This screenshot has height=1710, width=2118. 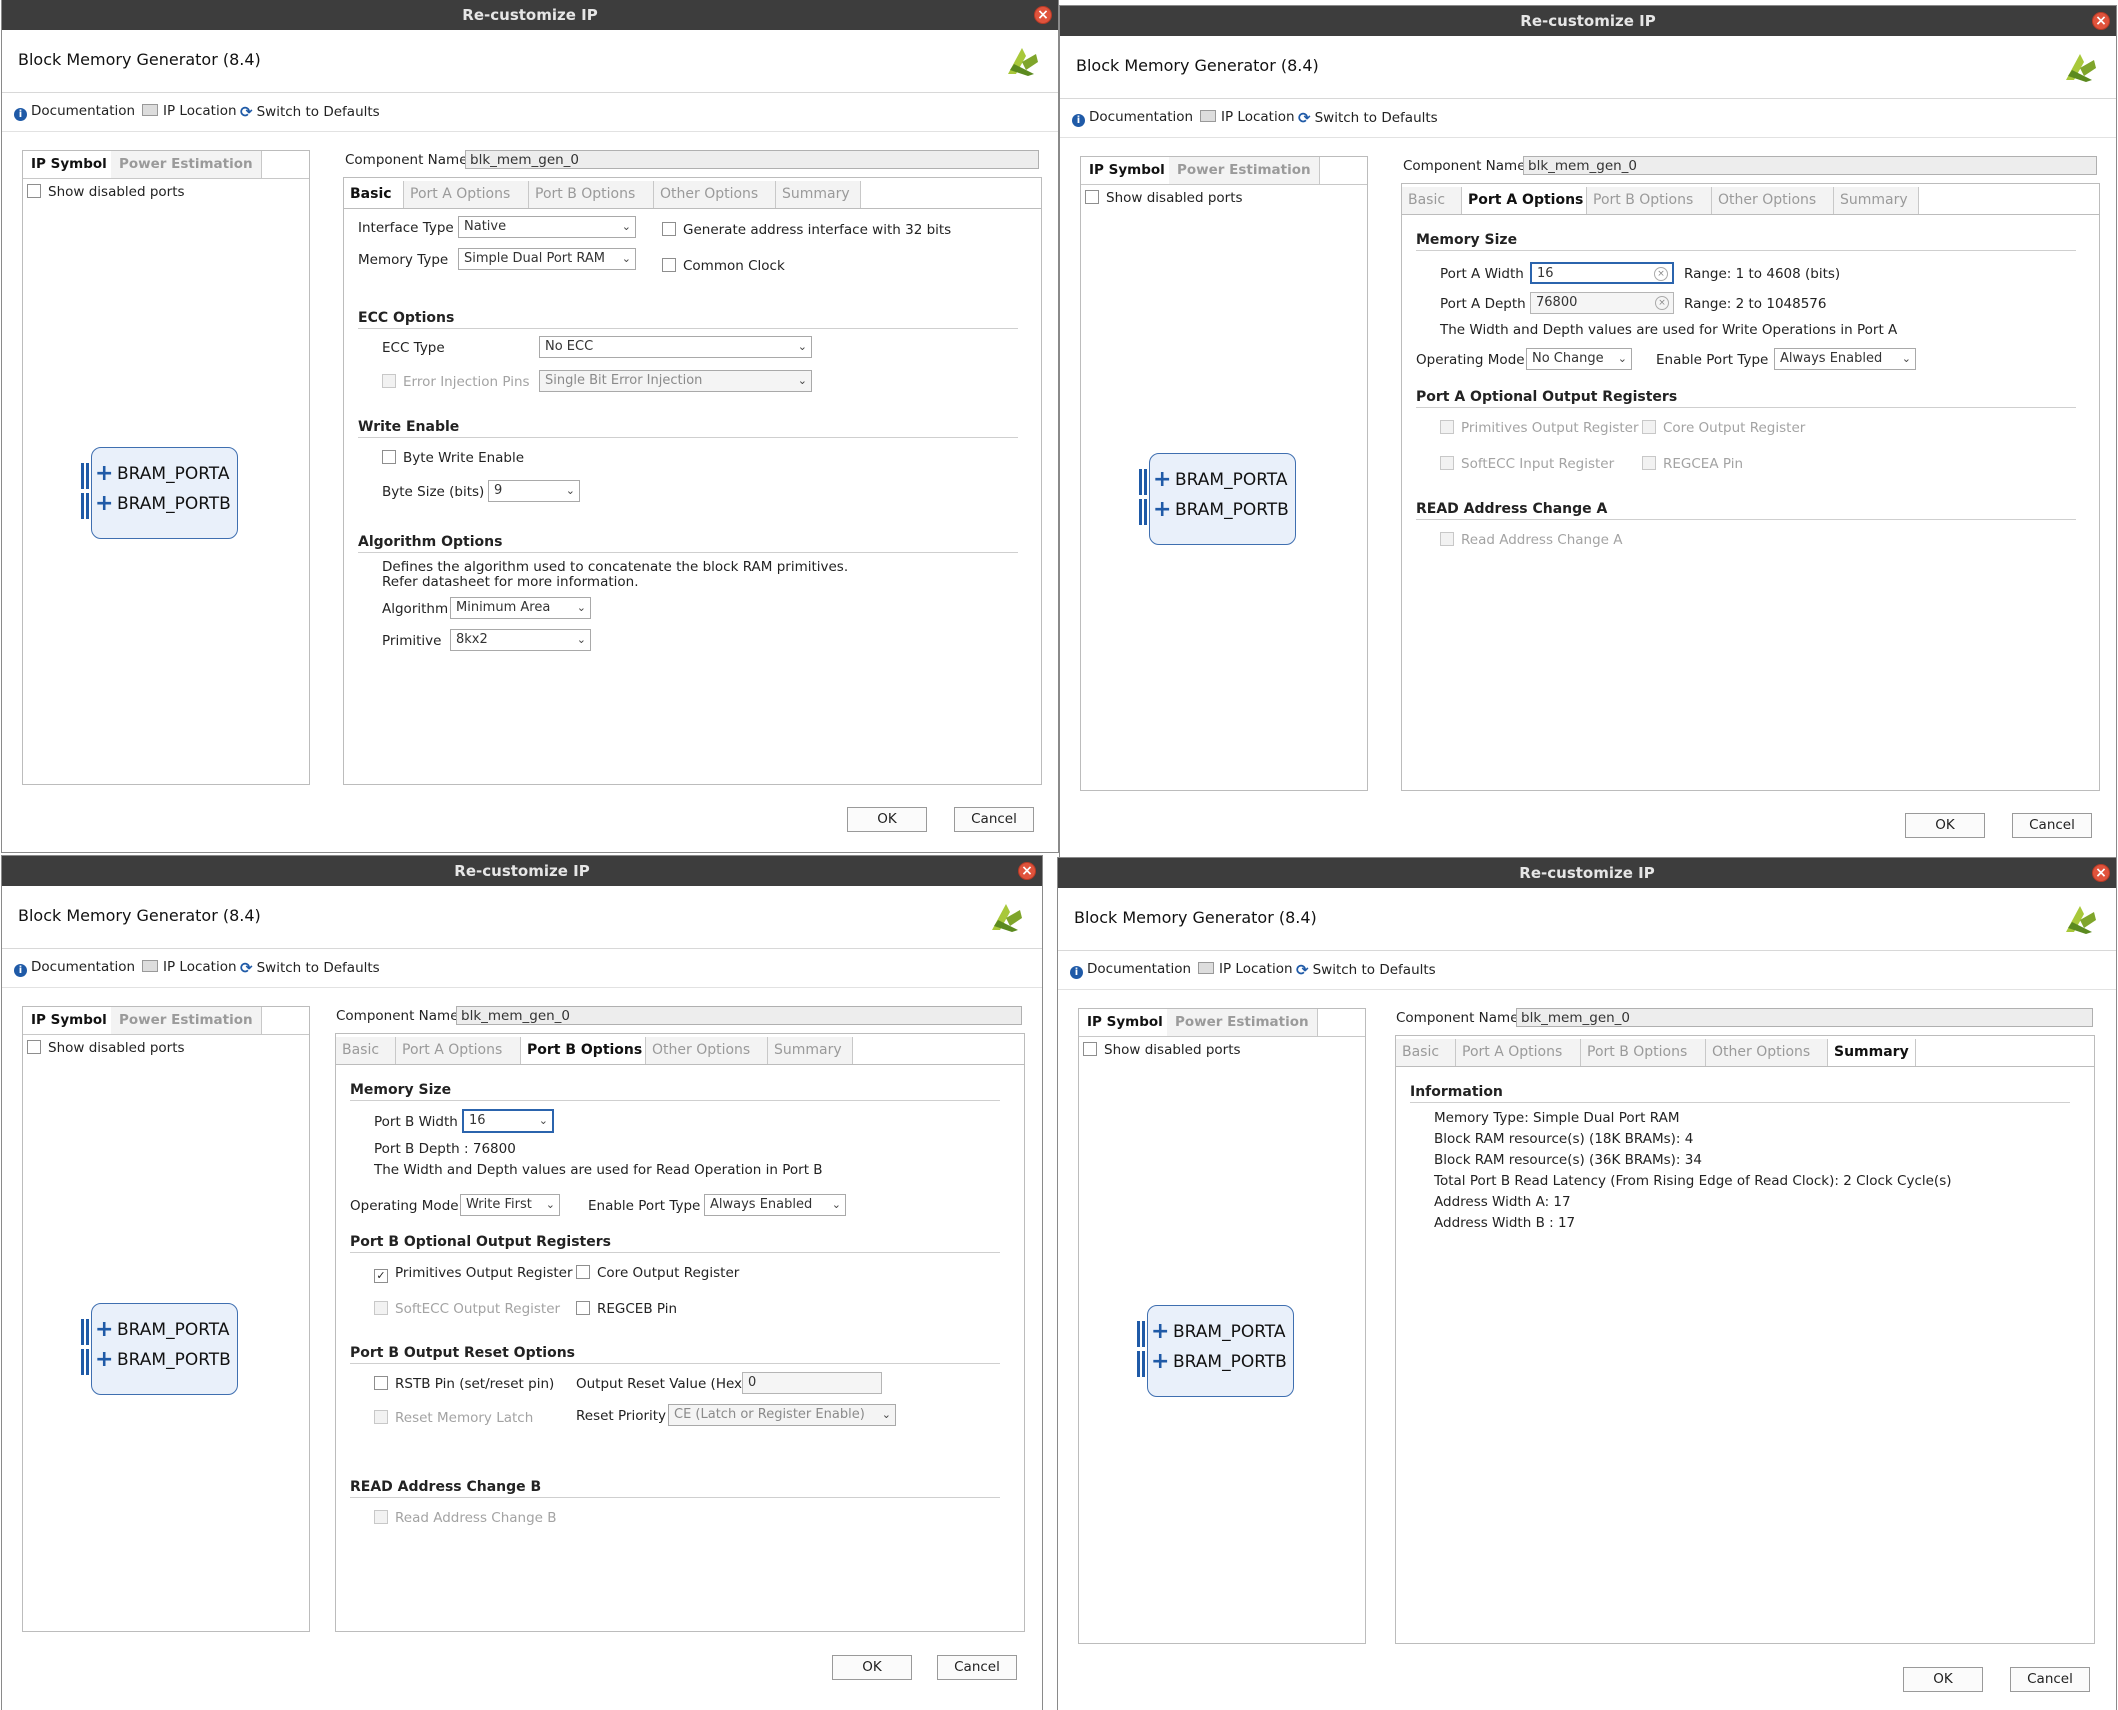 What do you see at coordinates (508, 1121) in the screenshot?
I see `port-b-width-select: 16 ⌄` at bounding box center [508, 1121].